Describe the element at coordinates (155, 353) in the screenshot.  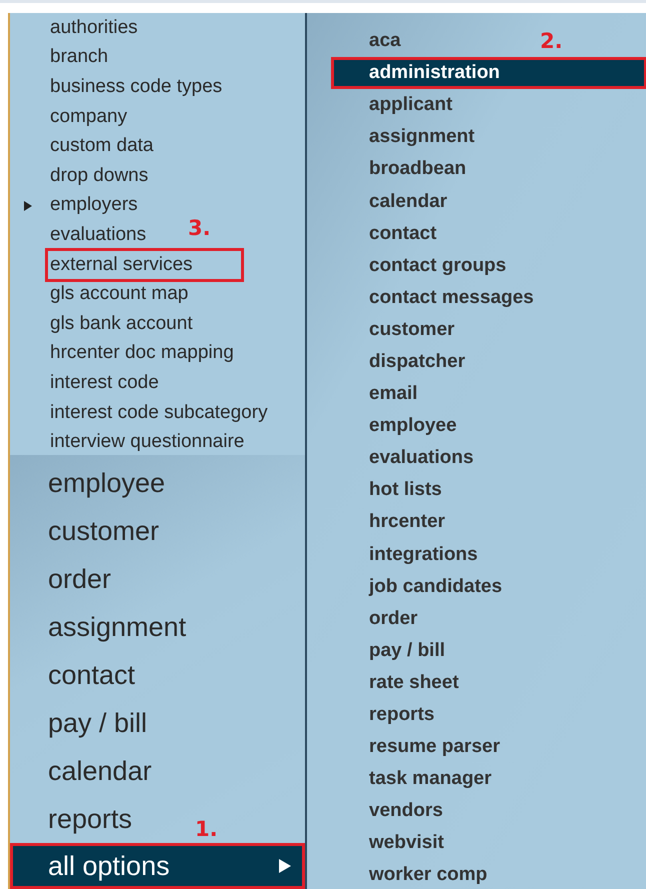
I see `submenu-item: hrcenter doc mapping` at that location.